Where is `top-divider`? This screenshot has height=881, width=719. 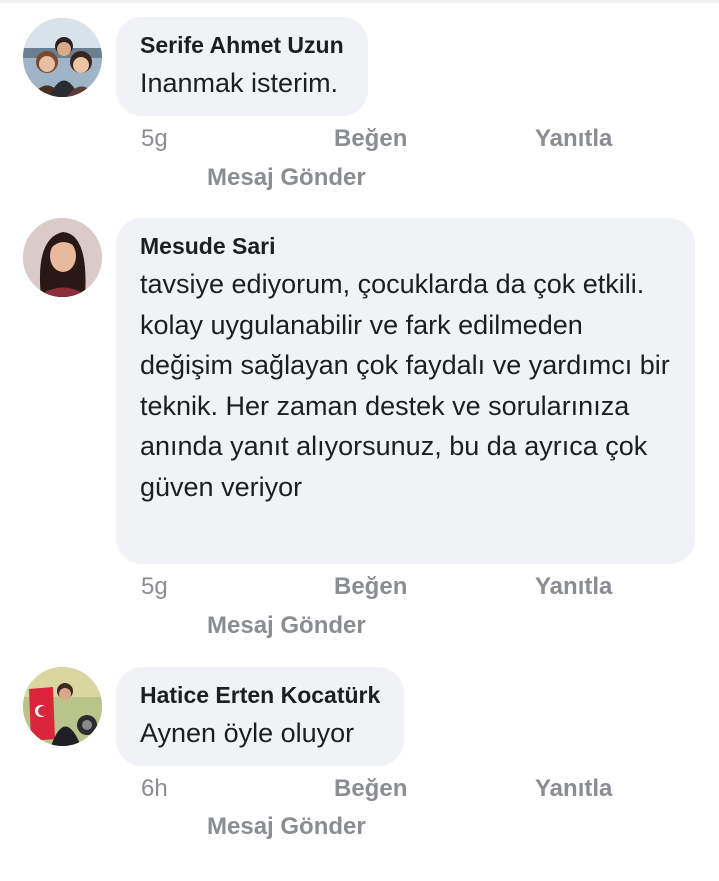 top-divider is located at coordinates (359, 1).